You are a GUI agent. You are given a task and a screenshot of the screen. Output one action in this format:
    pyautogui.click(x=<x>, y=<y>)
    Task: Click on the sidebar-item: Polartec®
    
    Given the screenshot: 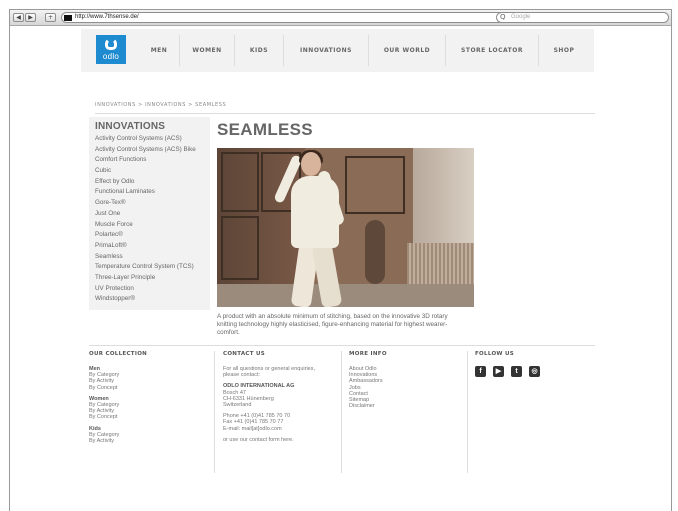 What is the action you would take?
    pyautogui.click(x=145, y=235)
    